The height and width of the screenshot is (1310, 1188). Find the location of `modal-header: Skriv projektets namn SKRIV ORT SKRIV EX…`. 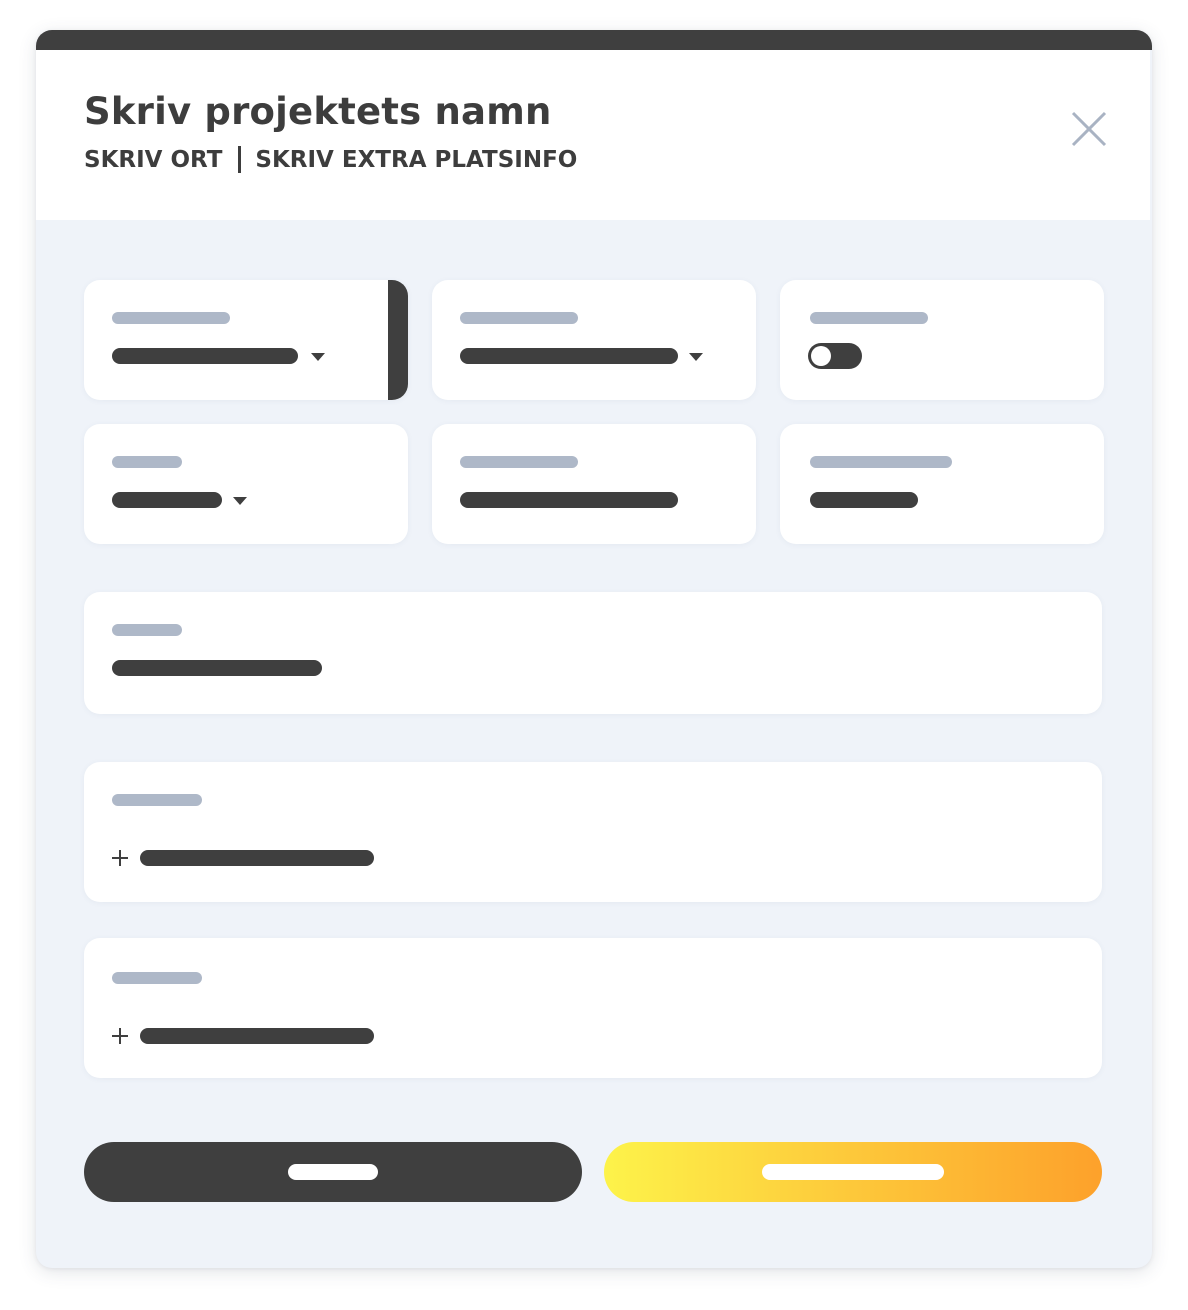

modal-header: Skriv projektets namn SKRIV ORT SKRIV EX… is located at coordinates (593, 135).